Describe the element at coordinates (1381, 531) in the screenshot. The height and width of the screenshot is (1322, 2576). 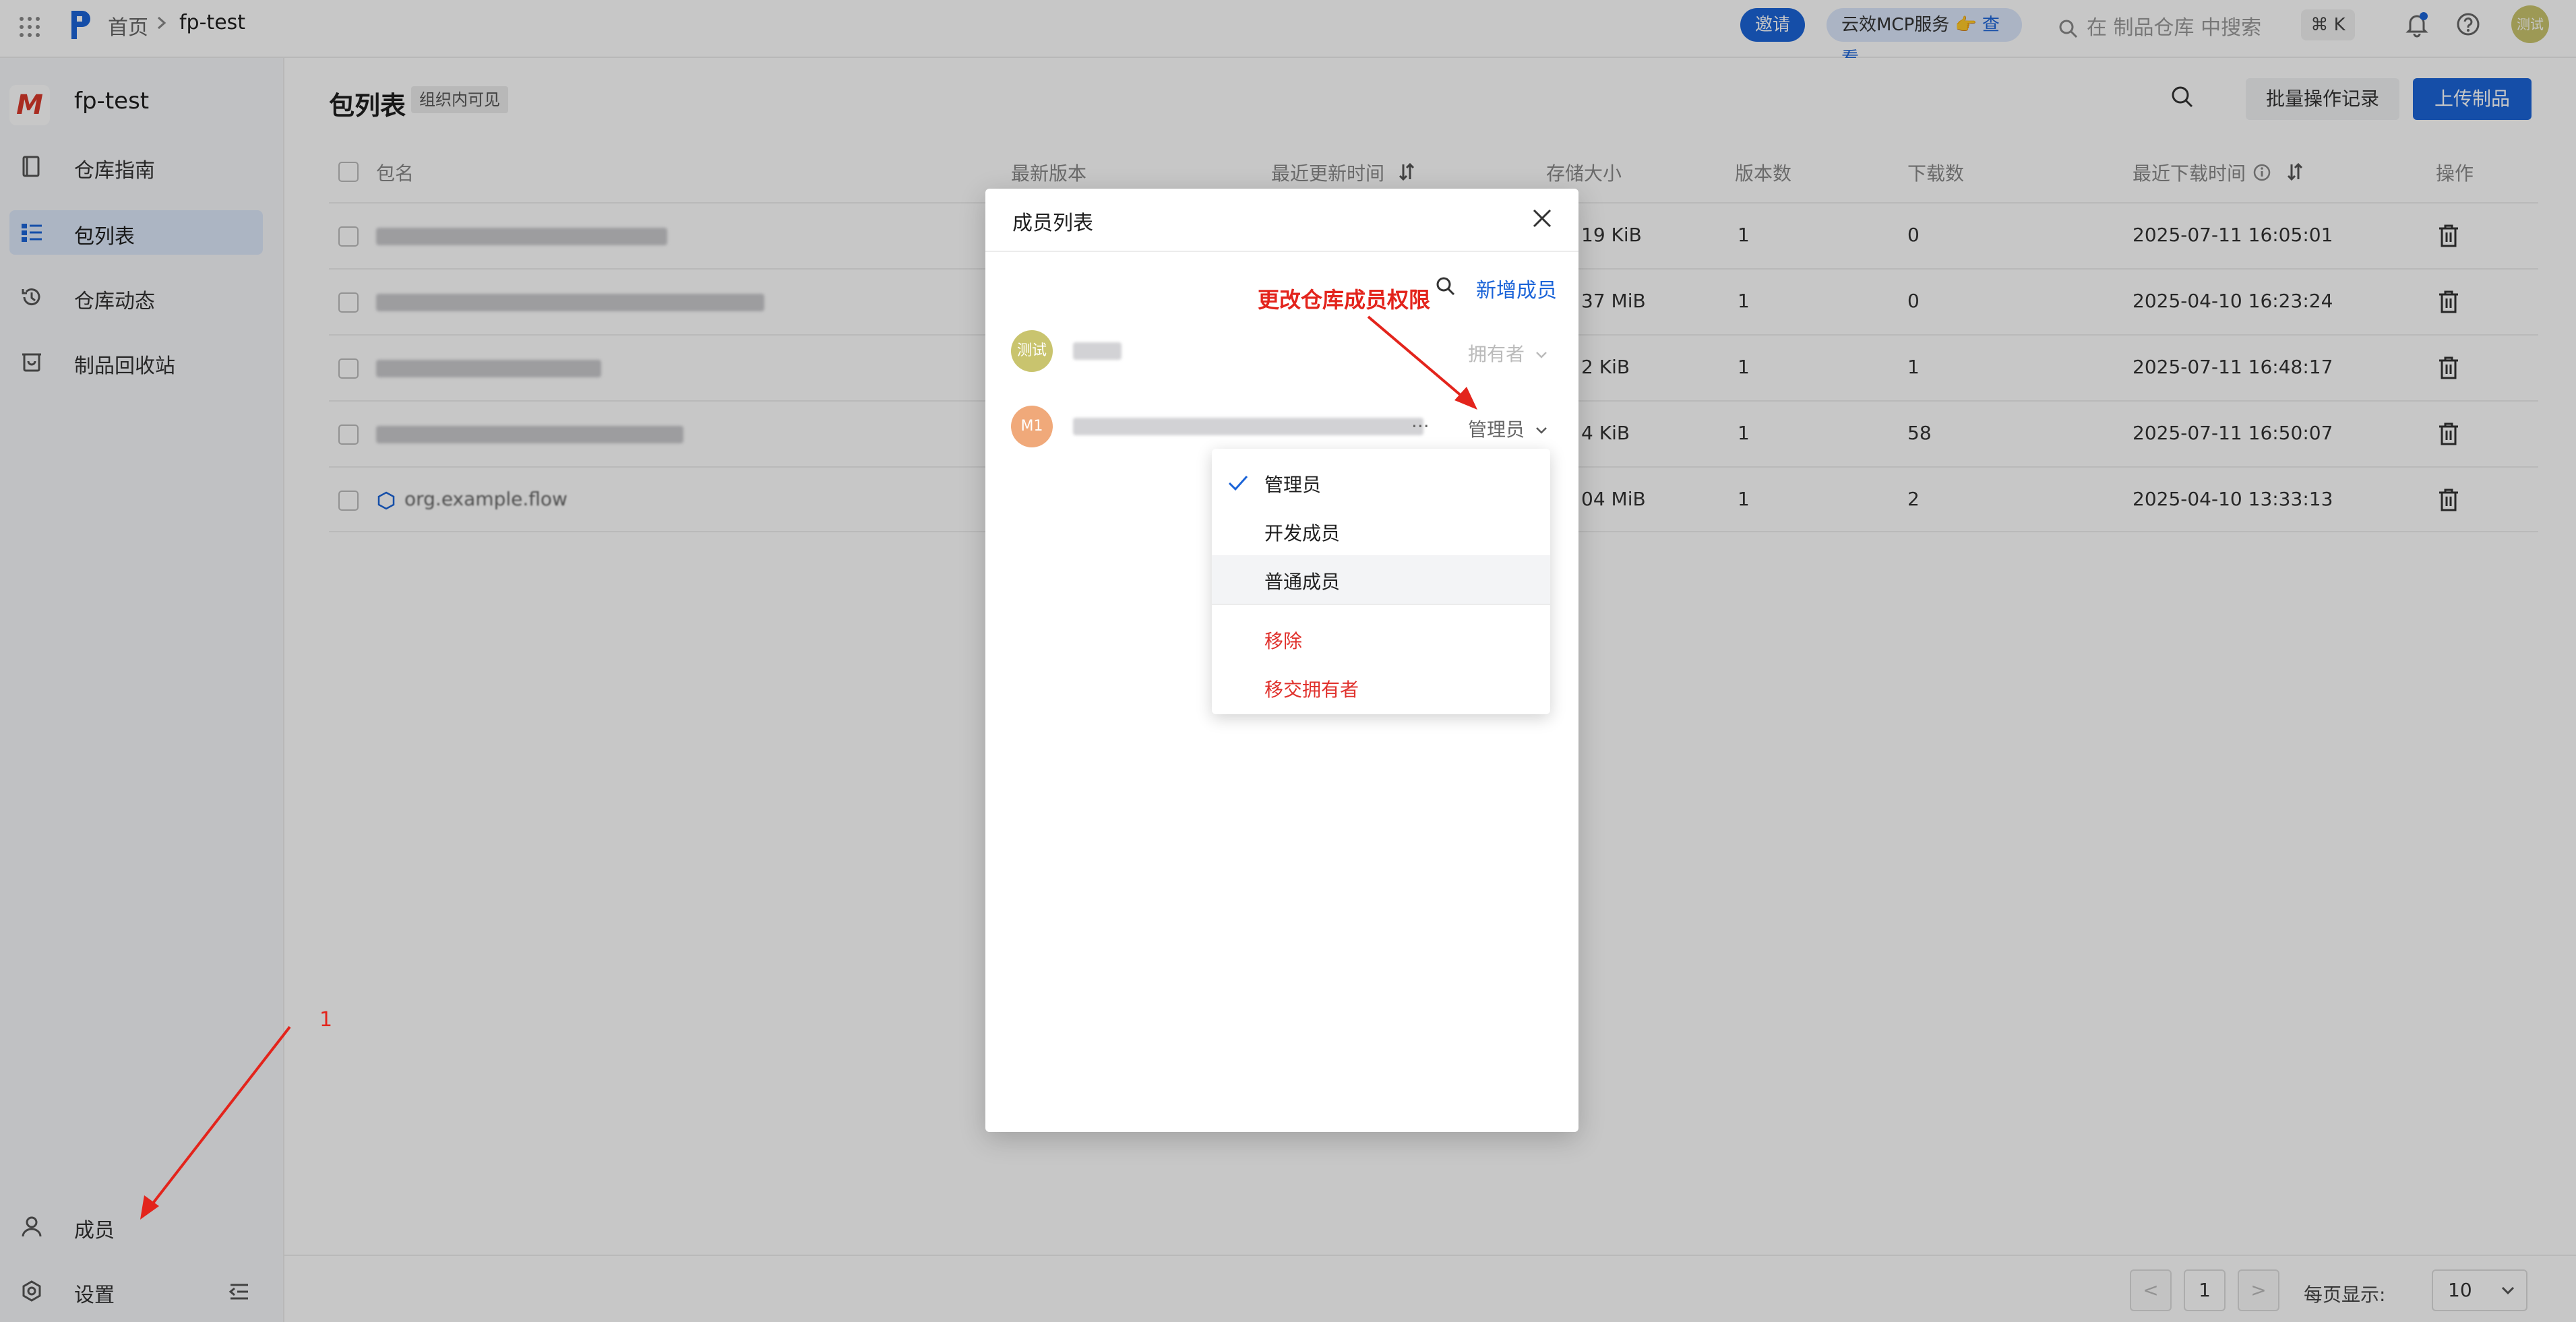
I see `role-option-developer: 开发成员` at that location.